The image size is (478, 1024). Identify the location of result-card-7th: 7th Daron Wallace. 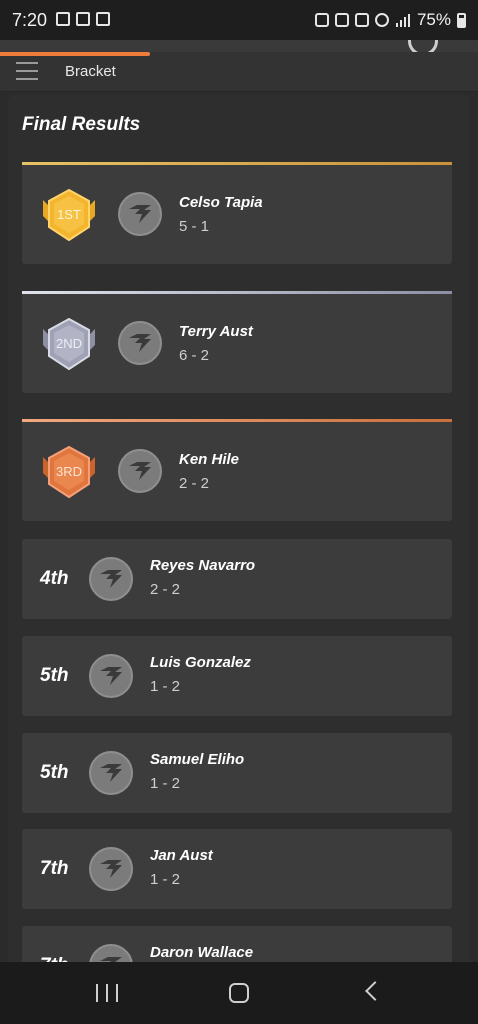
(237, 944).